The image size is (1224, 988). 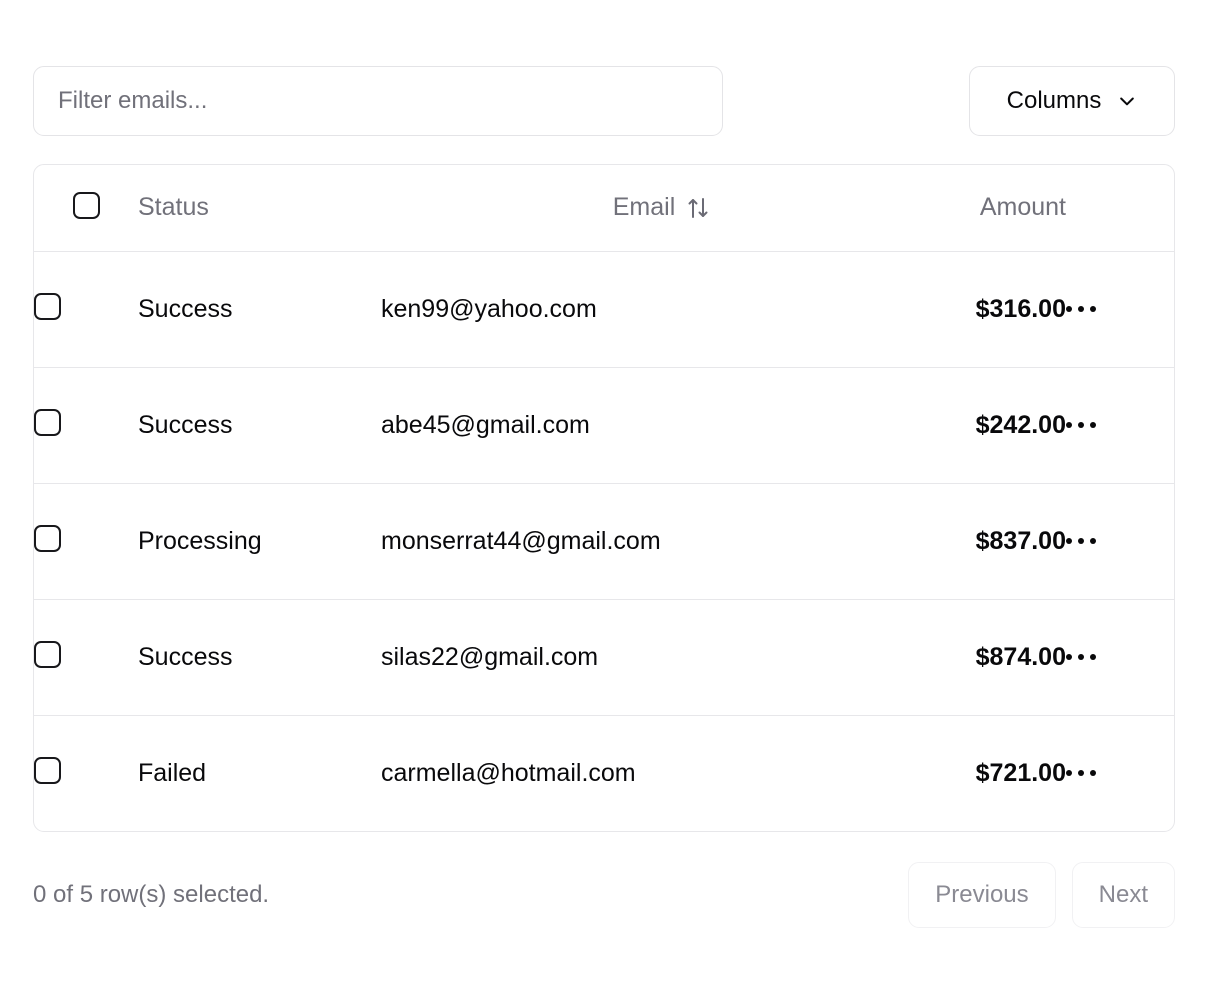 I want to click on row-amount: $874.00, so click(x=1020, y=656).